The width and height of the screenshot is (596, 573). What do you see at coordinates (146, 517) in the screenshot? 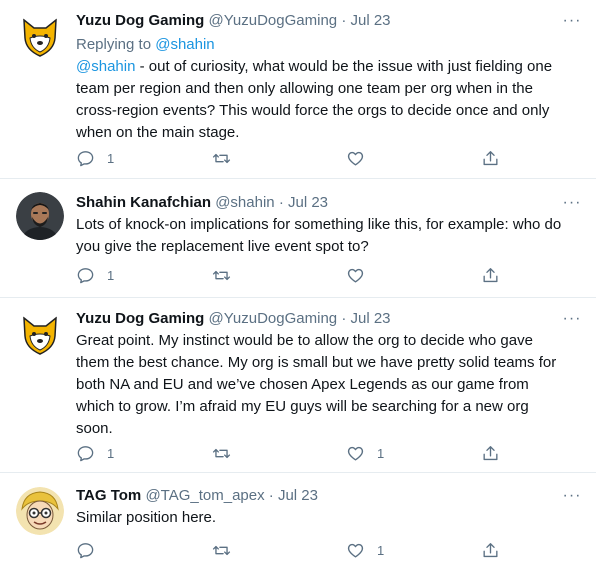
I see `tweet-text-line: Similar position here.` at bounding box center [146, 517].